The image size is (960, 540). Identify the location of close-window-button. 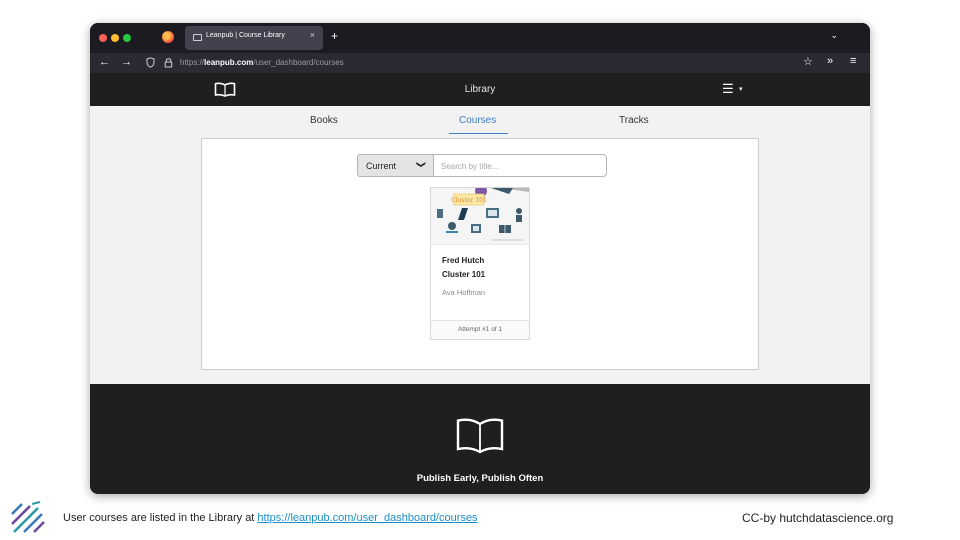
(103, 38).